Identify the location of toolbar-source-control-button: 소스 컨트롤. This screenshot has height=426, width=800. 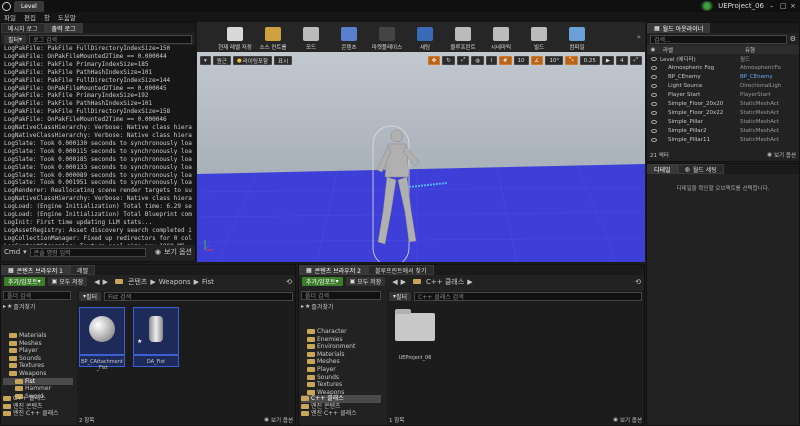
(273, 37).